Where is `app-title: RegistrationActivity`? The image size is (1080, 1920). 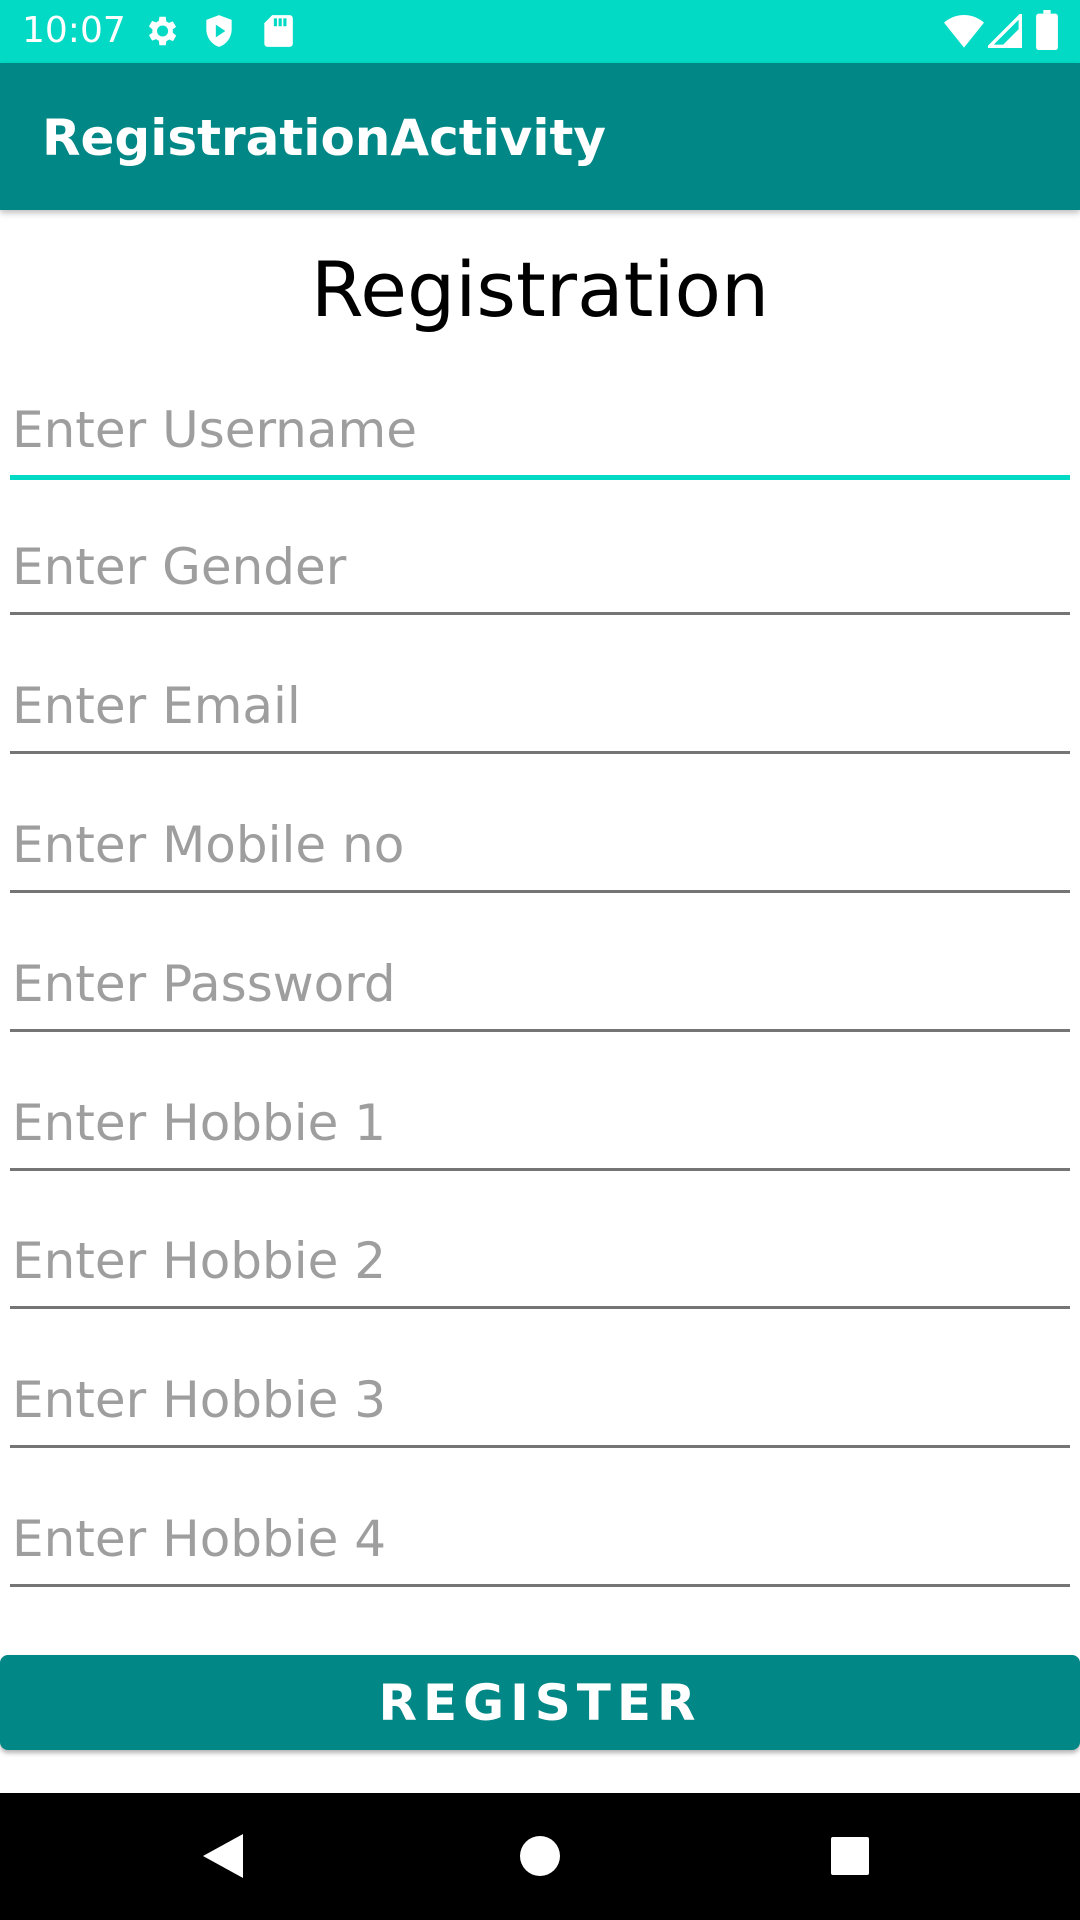 app-title: RegistrationActivity is located at coordinates (324, 138).